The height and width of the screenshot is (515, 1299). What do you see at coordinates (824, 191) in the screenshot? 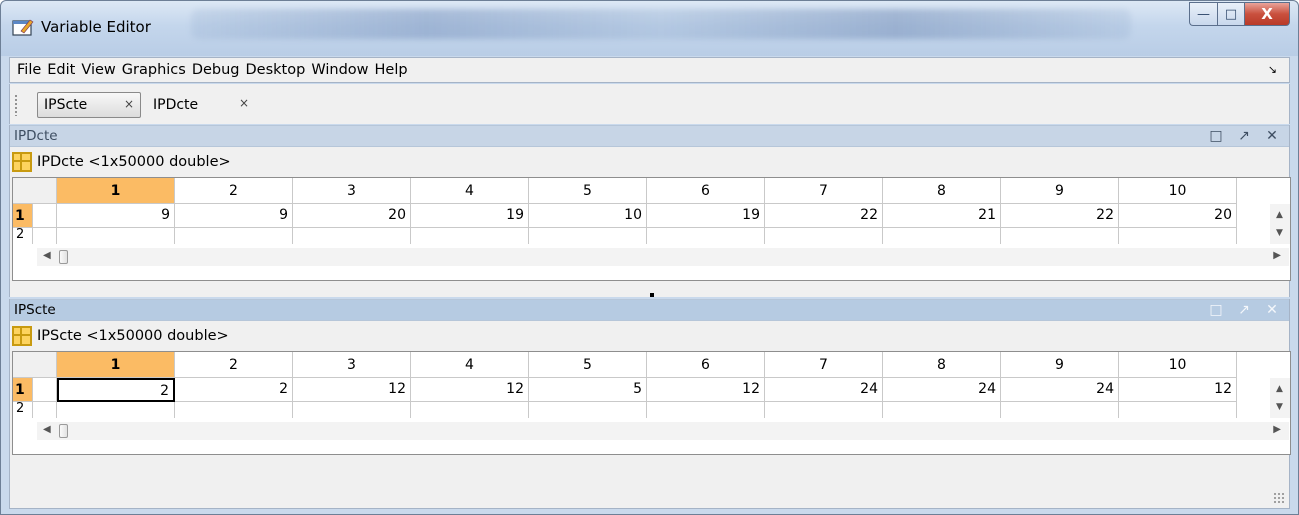
I see `column-header: 7` at bounding box center [824, 191].